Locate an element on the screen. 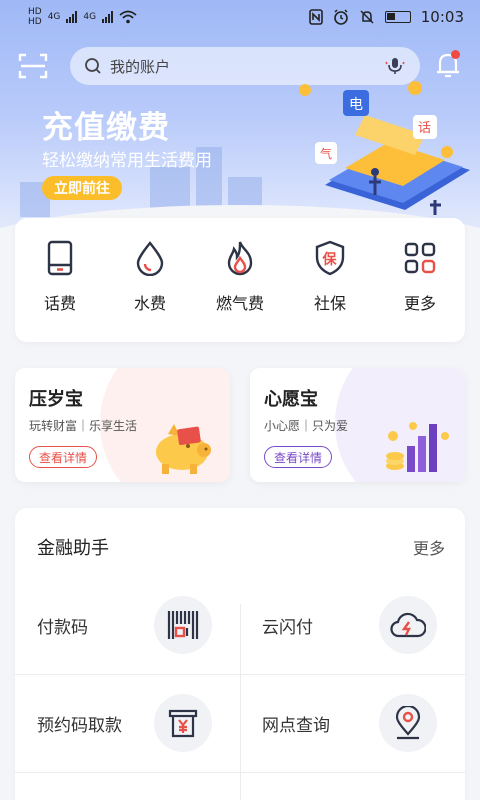 This screenshot has width=480, height=800. barcode-icon is located at coordinates (183, 625).